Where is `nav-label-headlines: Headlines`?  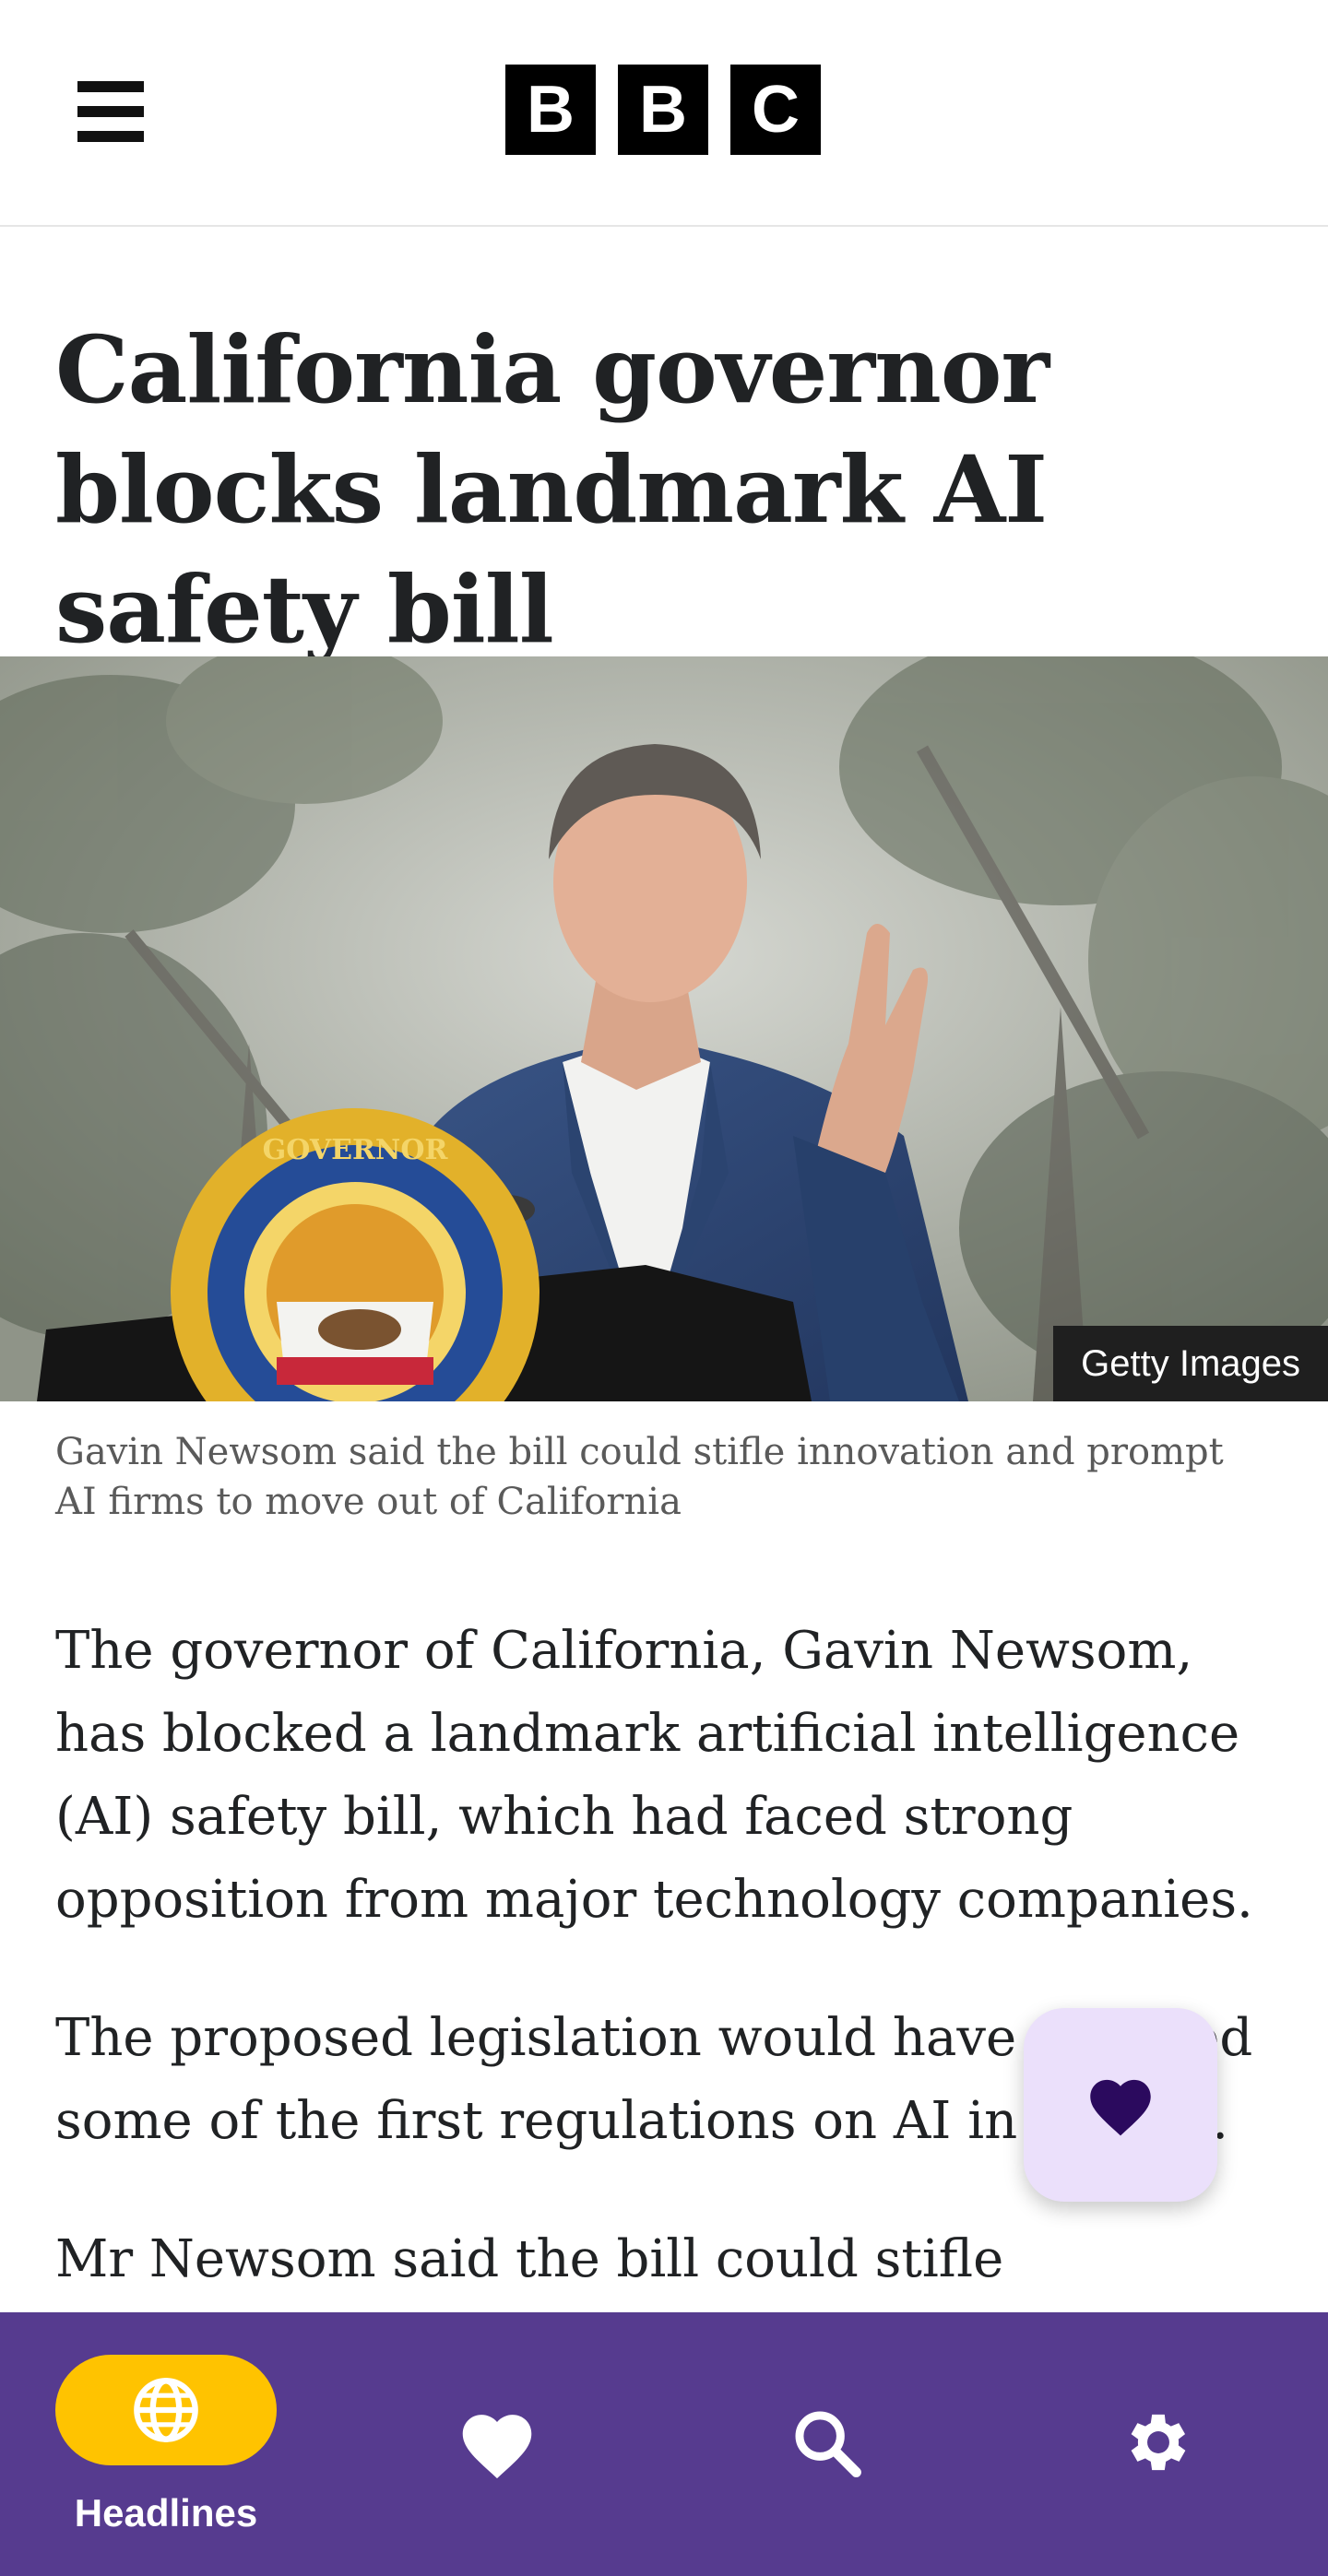 nav-label-headlines: Headlines is located at coordinates (166, 2513).